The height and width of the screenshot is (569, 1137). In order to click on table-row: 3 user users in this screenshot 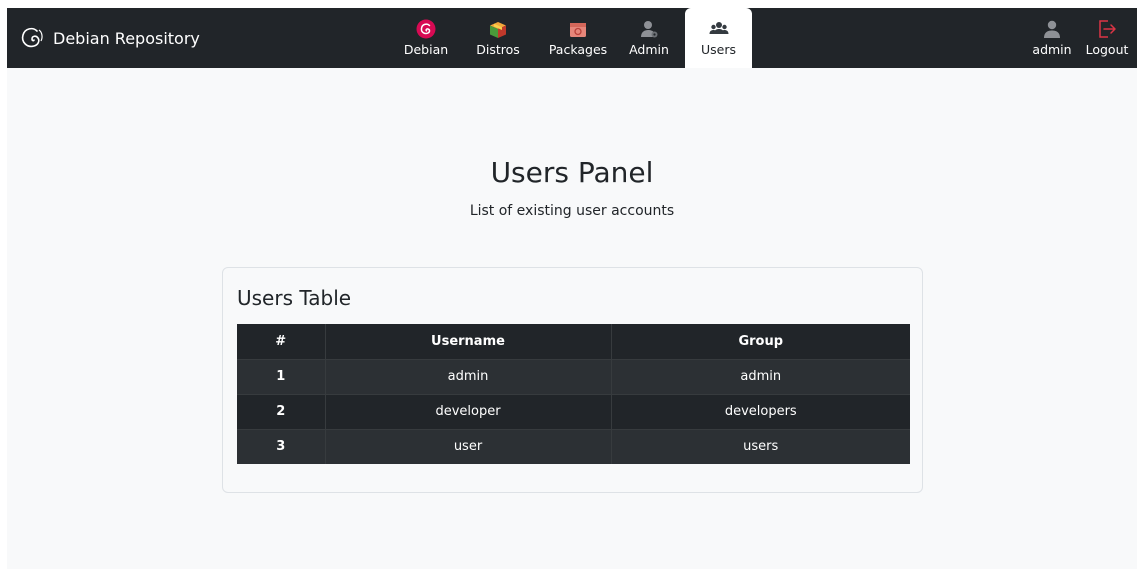, I will do `click(573, 446)`.